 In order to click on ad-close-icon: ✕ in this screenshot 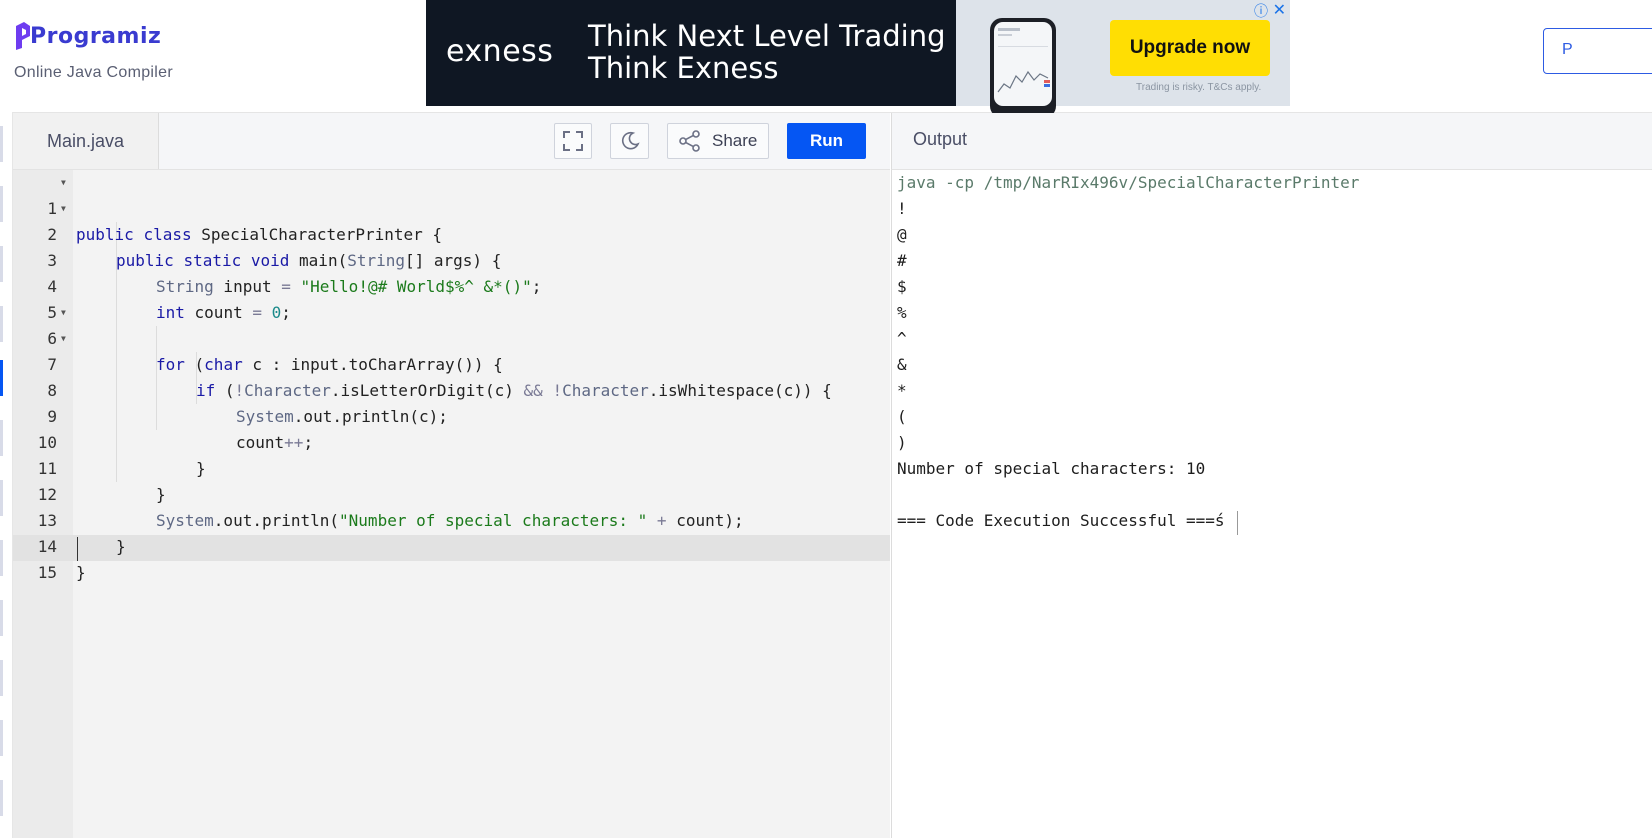, I will do `click(1279, 10)`.